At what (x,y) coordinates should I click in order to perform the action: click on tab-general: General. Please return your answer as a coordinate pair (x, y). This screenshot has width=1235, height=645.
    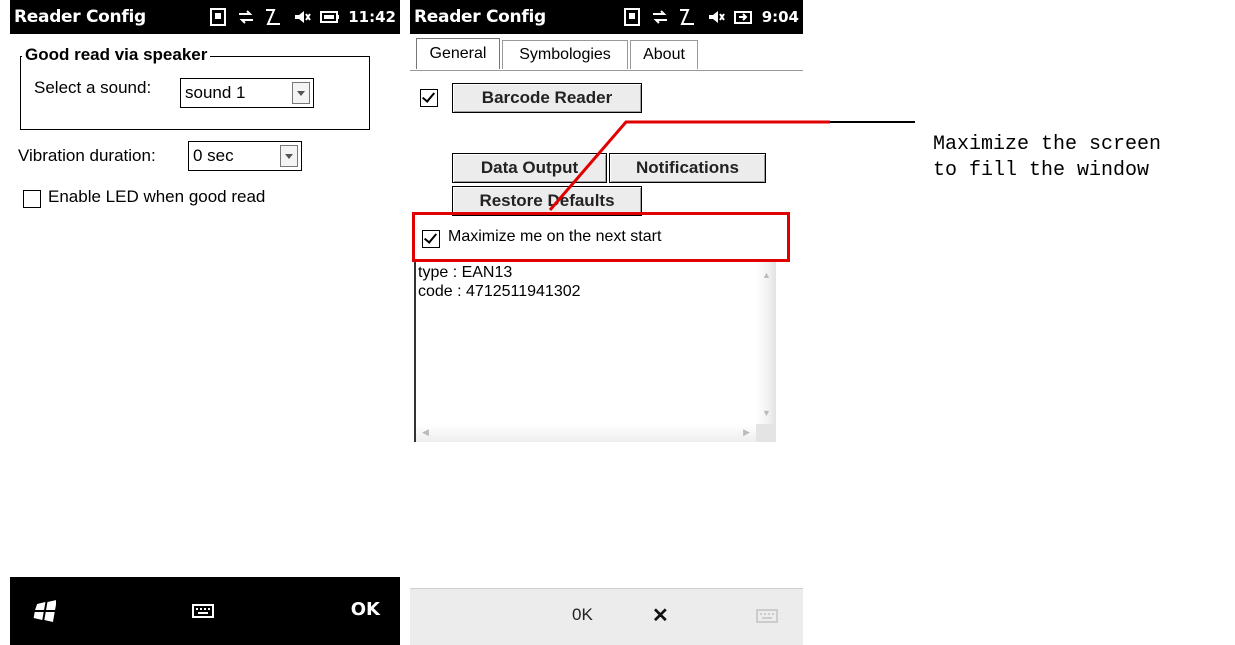
    Looking at the image, I should click on (458, 53).